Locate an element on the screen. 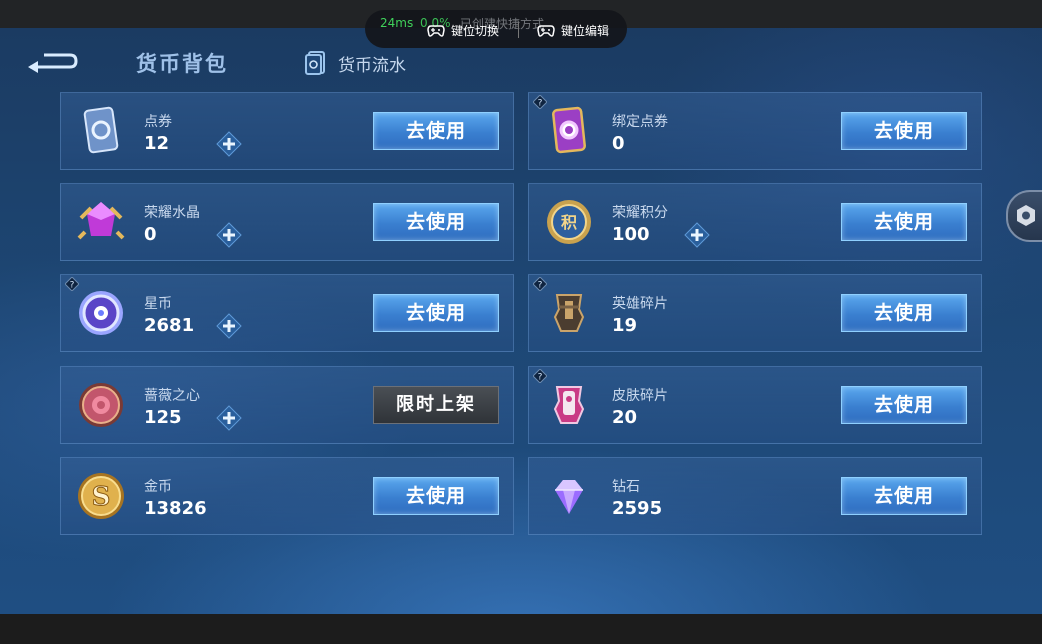 This screenshot has height=644, width=1042. currency-name: 钻石 is located at coordinates (626, 487).